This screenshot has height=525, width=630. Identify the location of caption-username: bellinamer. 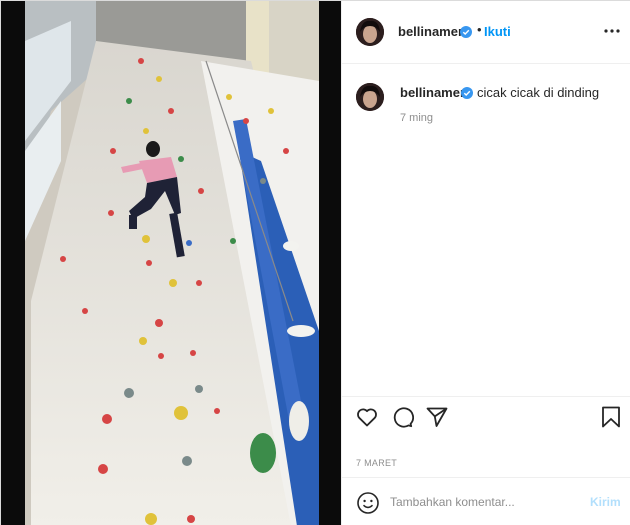
(432, 92).